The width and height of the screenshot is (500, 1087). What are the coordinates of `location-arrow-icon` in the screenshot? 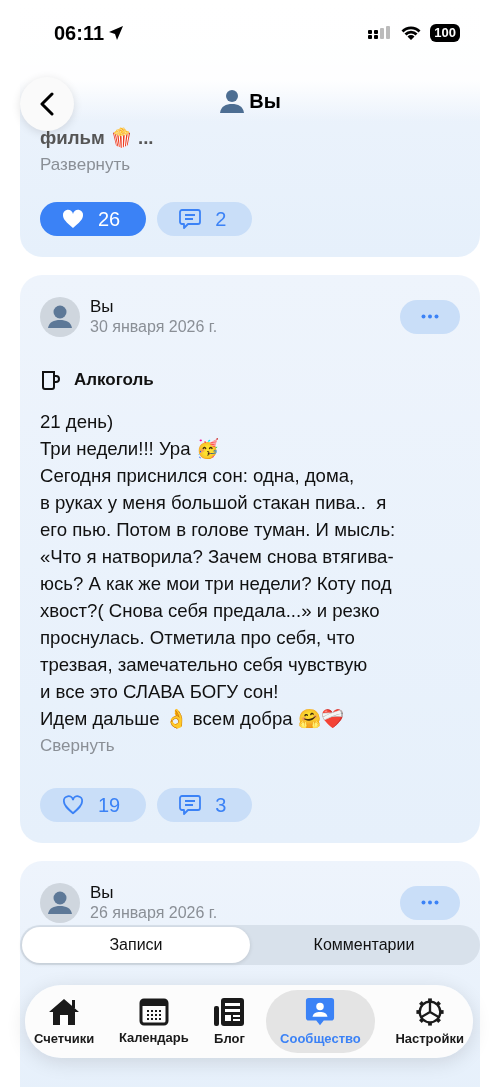 It's located at (116, 33).